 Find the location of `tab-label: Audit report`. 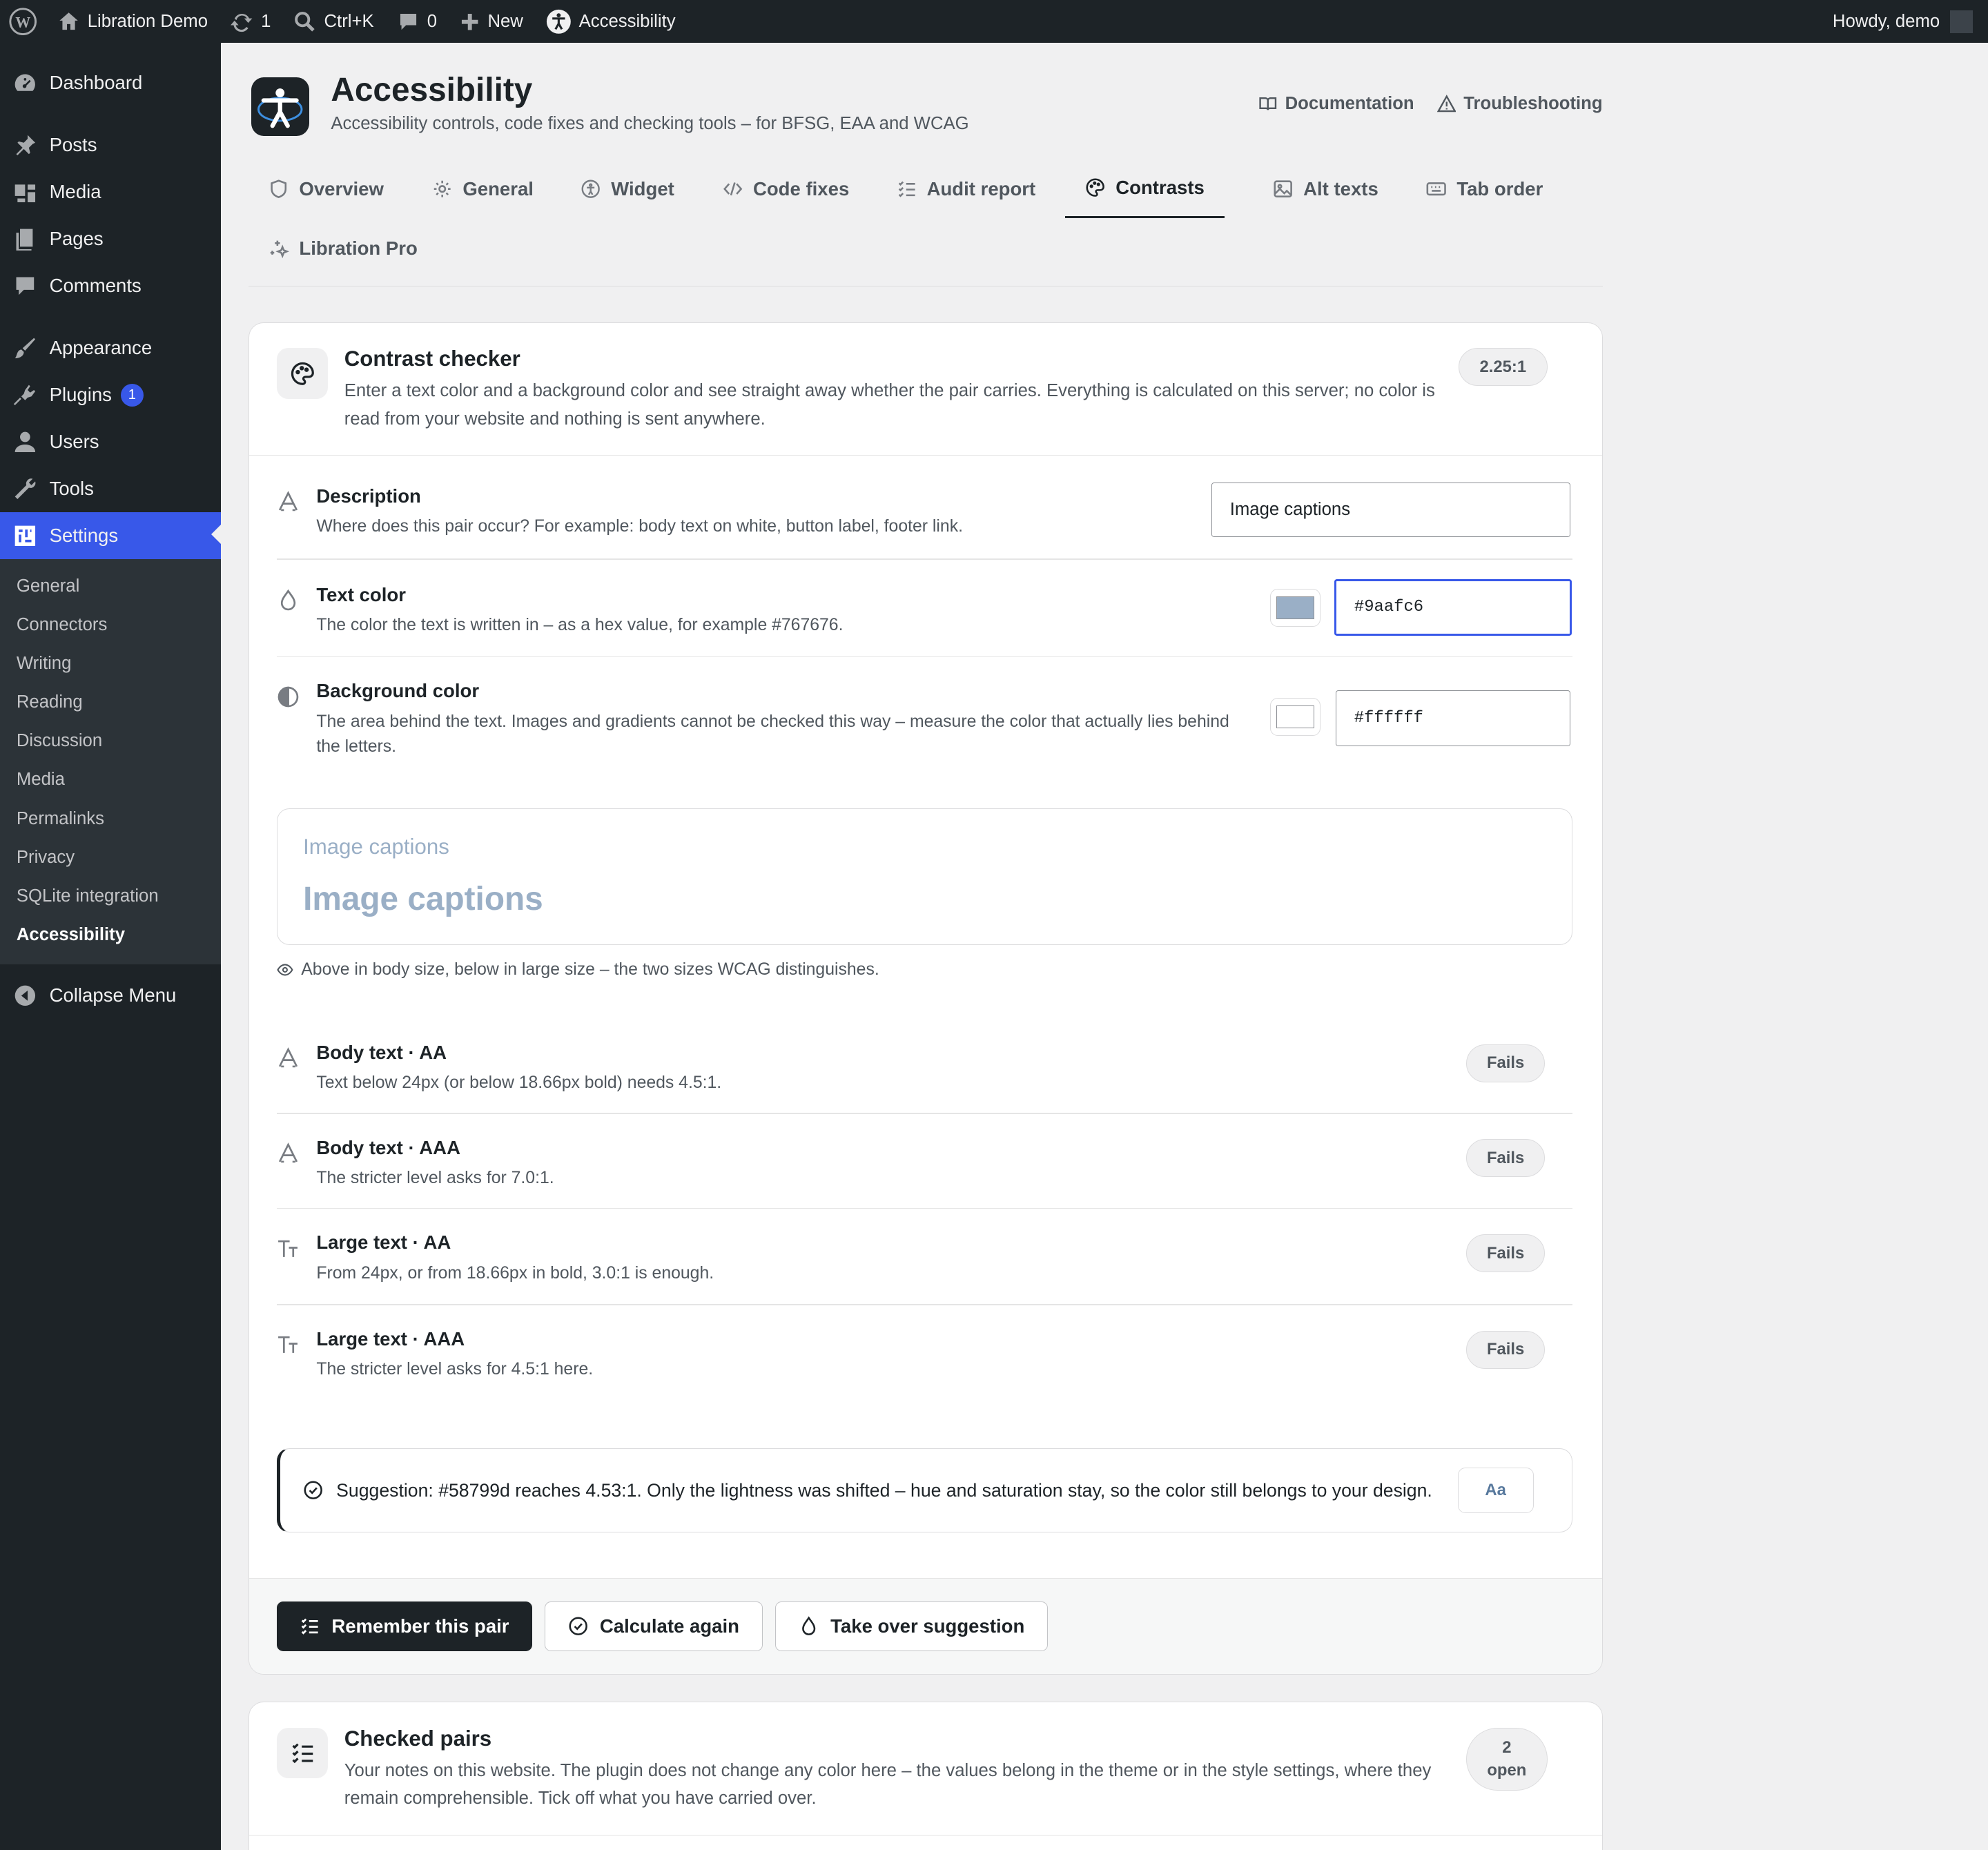

tab-label: Audit report is located at coordinates (981, 188).